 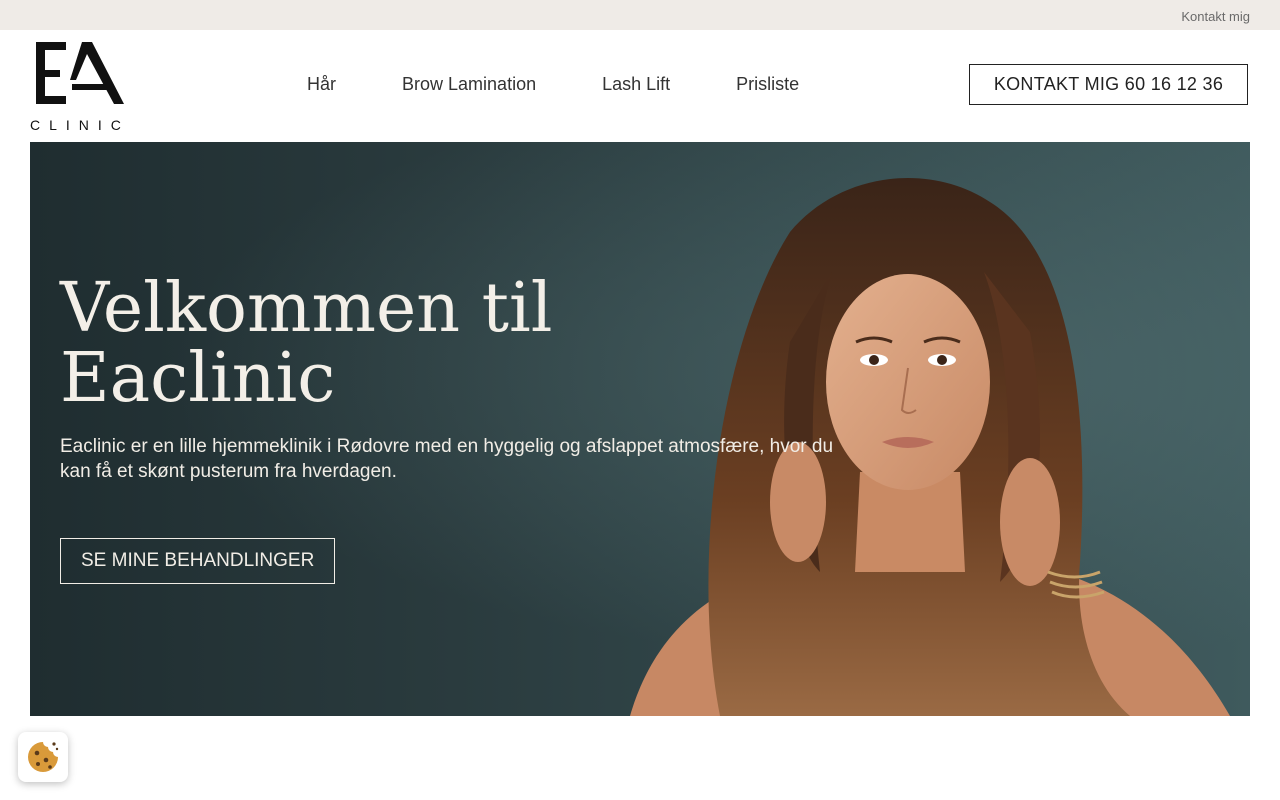 What do you see at coordinates (198, 378) in the screenshot?
I see `hero-title-line2: Eaclinic` at bounding box center [198, 378].